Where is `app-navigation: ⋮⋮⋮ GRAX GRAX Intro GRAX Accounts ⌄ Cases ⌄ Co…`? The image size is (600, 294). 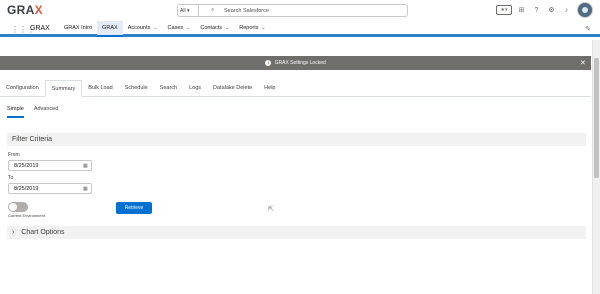
app-navigation: ⋮⋮⋮ GRAX GRAX Intro GRAX Accounts ⌄ Cases ⌄ Co… is located at coordinates (300, 29).